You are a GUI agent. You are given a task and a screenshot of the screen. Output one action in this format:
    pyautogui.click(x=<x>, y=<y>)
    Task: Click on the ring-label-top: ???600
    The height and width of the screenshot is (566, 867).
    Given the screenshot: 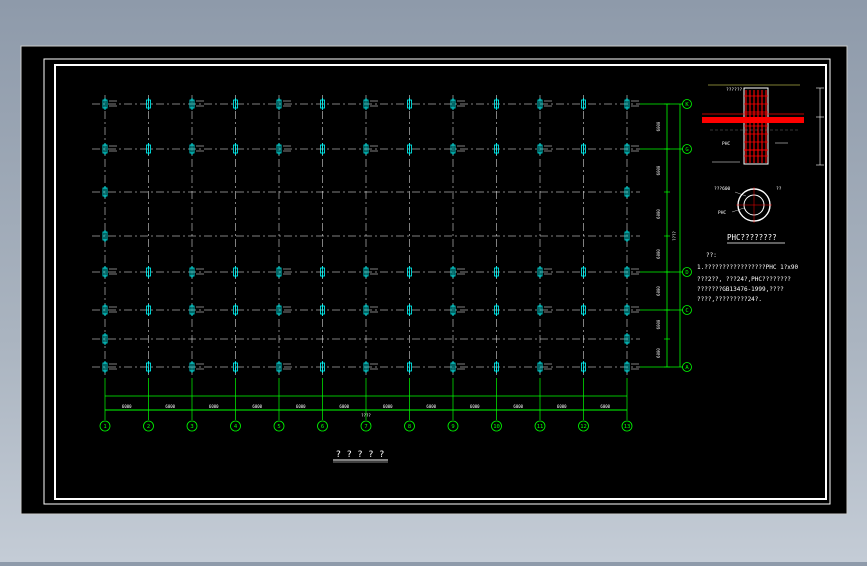 What is the action you would take?
    pyautogui.click(x=722, y=189)
    